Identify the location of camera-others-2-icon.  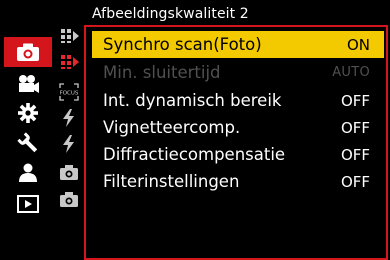
(69, 199).